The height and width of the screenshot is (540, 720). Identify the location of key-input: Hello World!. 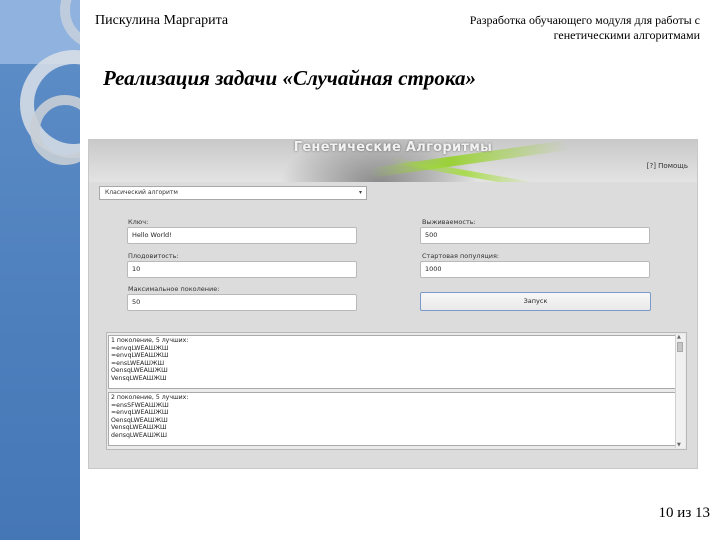
(242, 235).